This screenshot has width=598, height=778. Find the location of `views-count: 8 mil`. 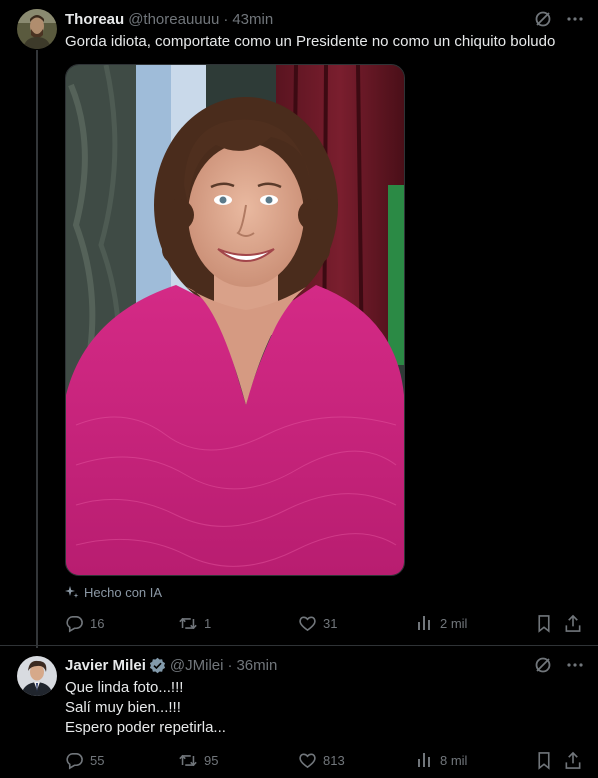

views-count: 8 mil is located at coordinates (454, 760).